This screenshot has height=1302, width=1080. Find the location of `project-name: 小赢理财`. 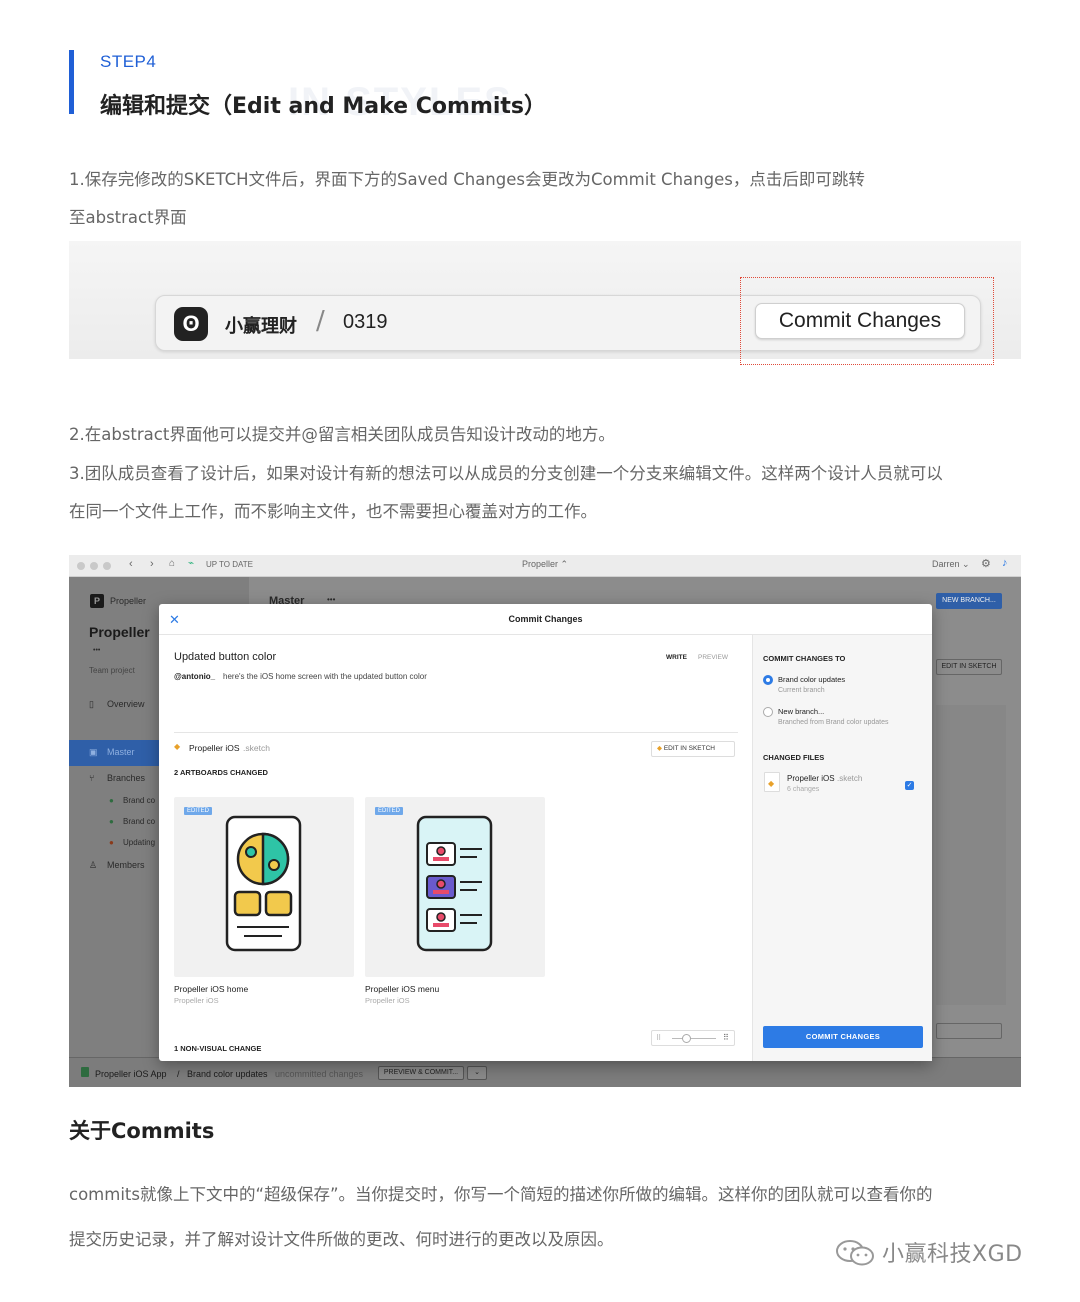

project-name: 小赢理财 is located at coordinates (261, 326).